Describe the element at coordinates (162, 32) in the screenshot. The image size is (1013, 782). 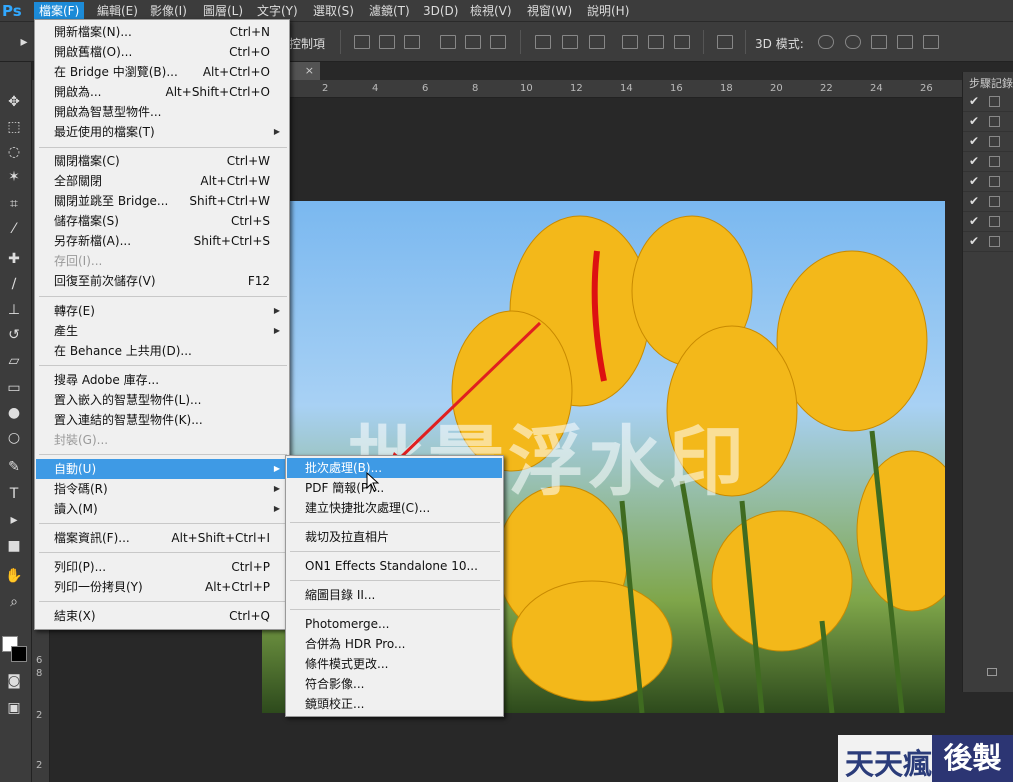
I see `menu-item-new: 開新檔案(N)... Ctrl+N` at that location.